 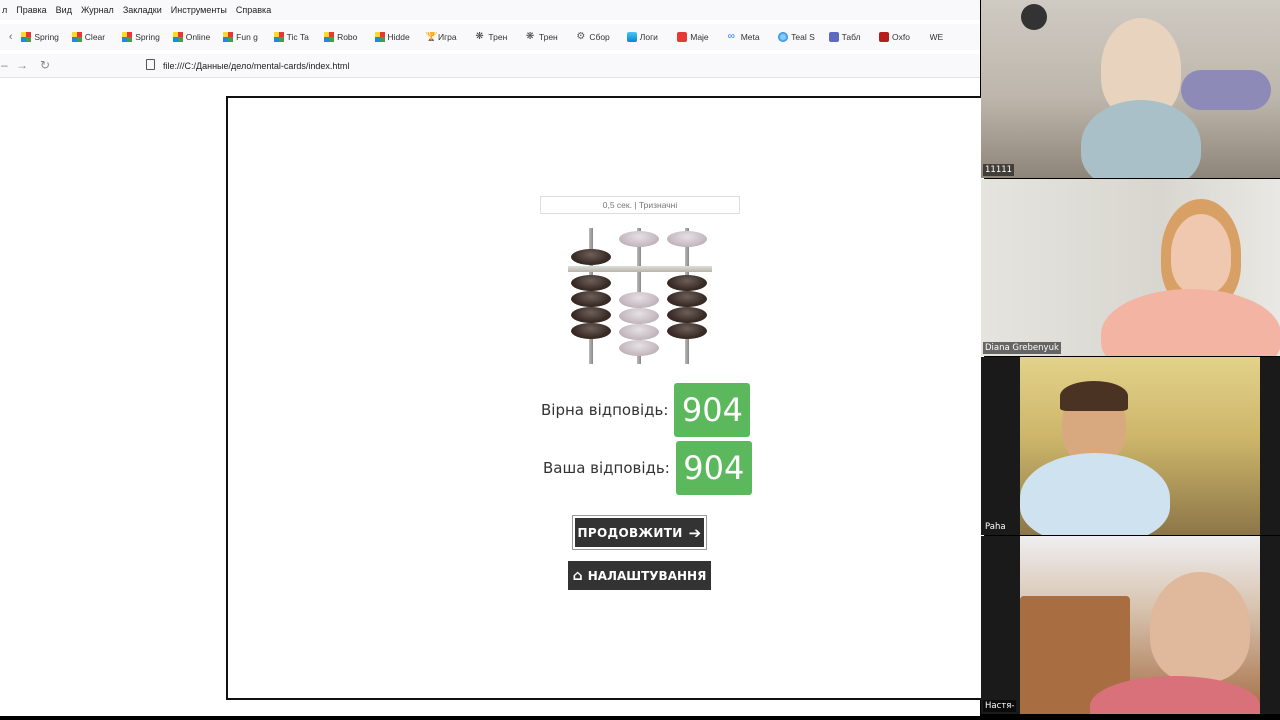 What do you see at coordinates (45, 65) in the screenshot?
I see `reload-icon: ↻` at bounding box center [45, 65].